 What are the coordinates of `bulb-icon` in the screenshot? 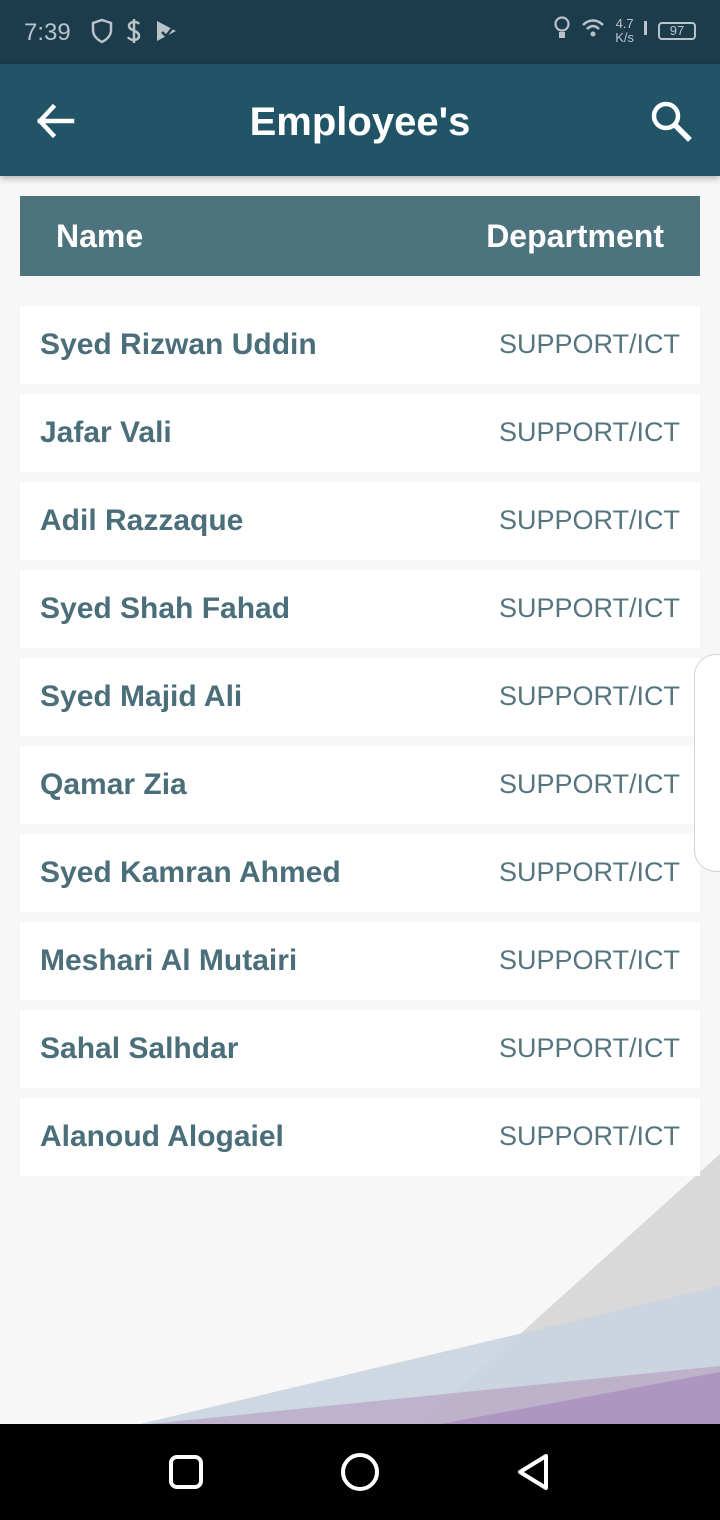 It's located at (562, 30).